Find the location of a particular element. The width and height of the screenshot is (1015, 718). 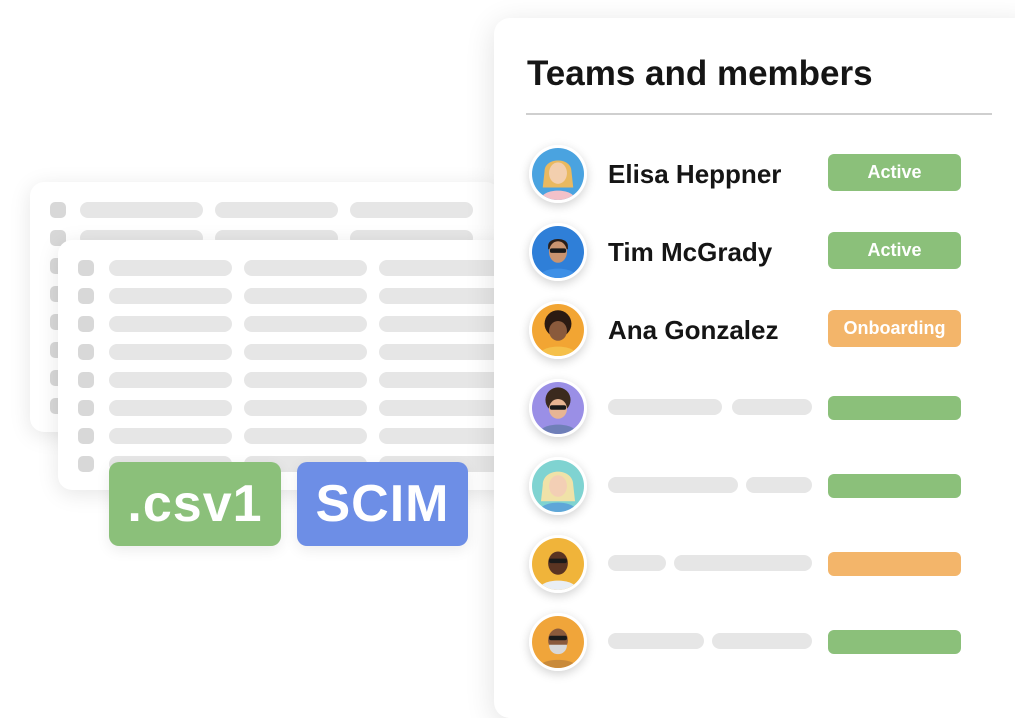

member-row: Tim McGrady Active is located at coordinates (754, 253).